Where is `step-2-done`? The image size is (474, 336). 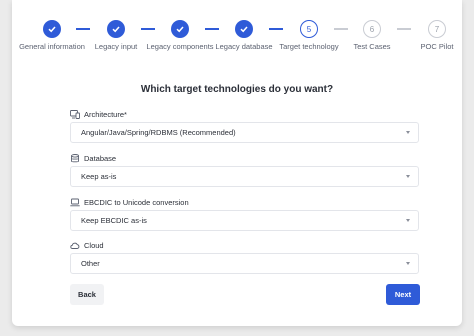 step-2-done is located at coordinates (116, 29).